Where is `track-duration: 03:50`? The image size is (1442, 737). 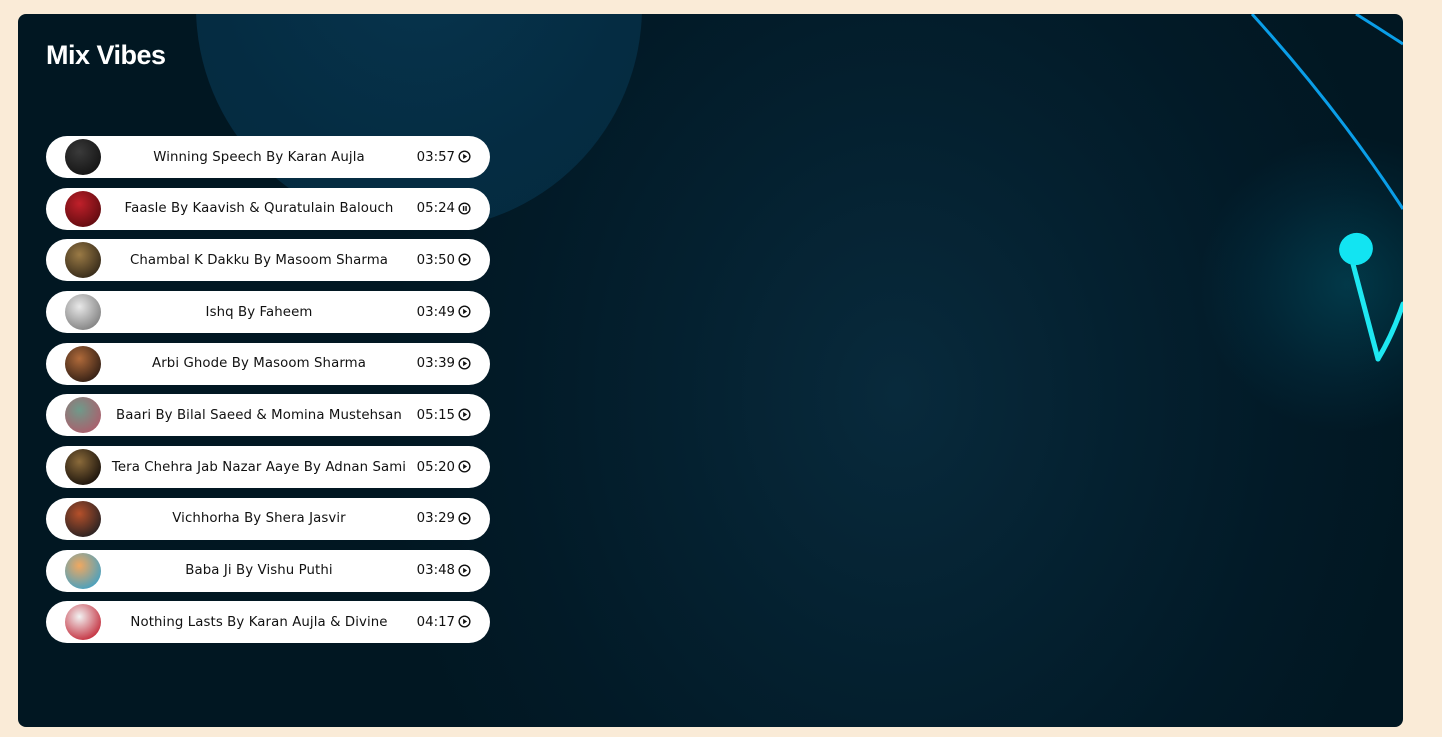
track-duration: 03:50 is located at coordinates (435, 260).